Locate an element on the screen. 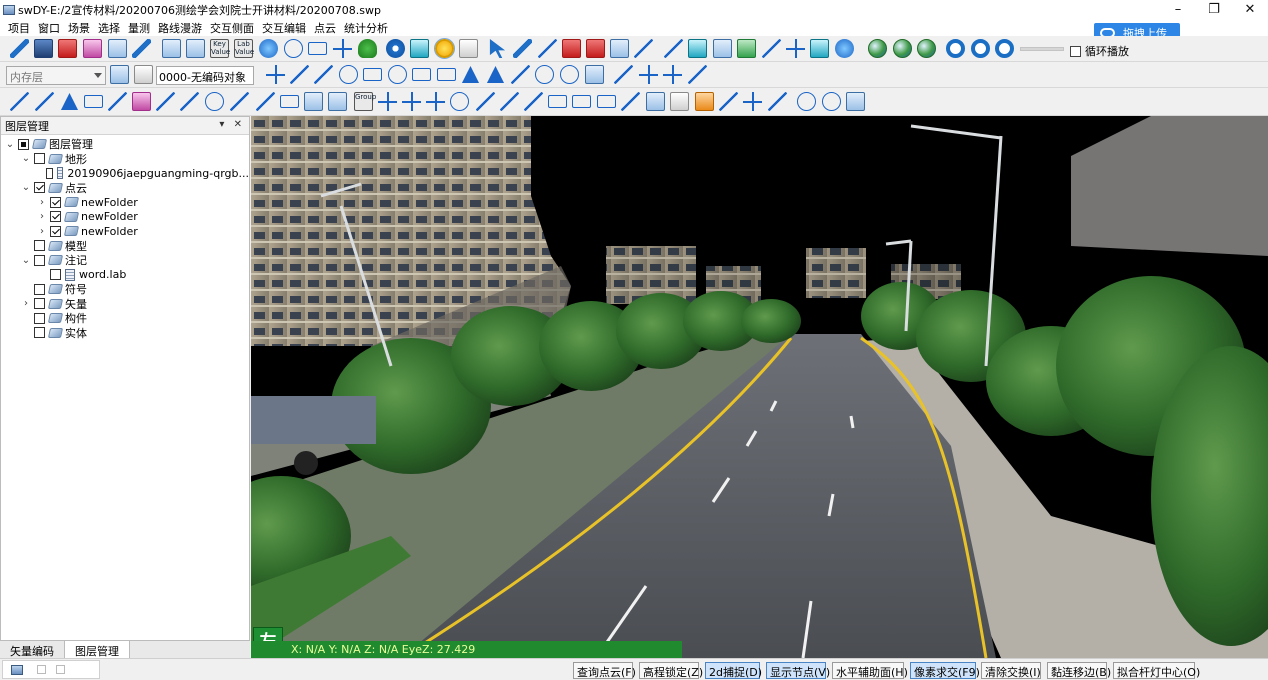 The image size is (1268, 680). edit-tool-23-icon is located at coordinates (557, 101).